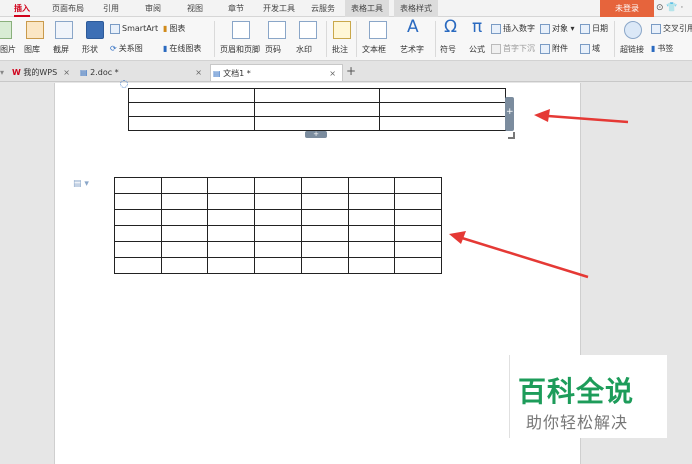 The height and width of the screenshot is (464, 692). What do you see at coordinates (576, 391) in the screenshot?
I see `brand-title: 百科全说` at bounding box center [576, 391].